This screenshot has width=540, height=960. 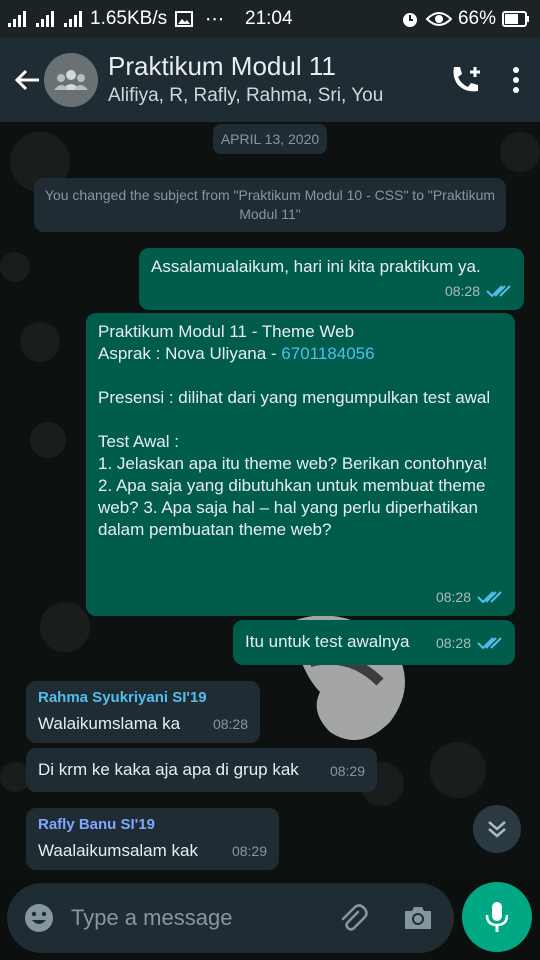 I want to click on status-time: 21:04, so click(x=269, y=18).